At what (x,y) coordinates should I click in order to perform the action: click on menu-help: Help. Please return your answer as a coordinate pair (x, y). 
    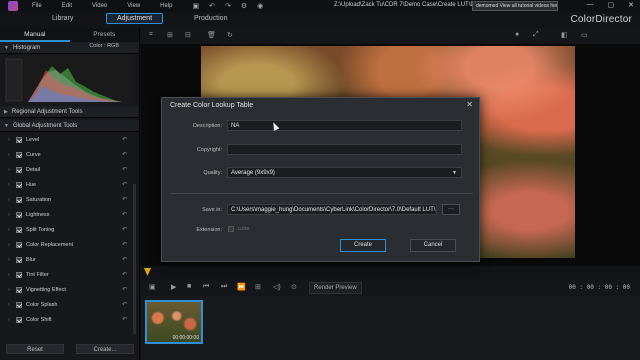
    Looking at the image, I should click on (166, 6).